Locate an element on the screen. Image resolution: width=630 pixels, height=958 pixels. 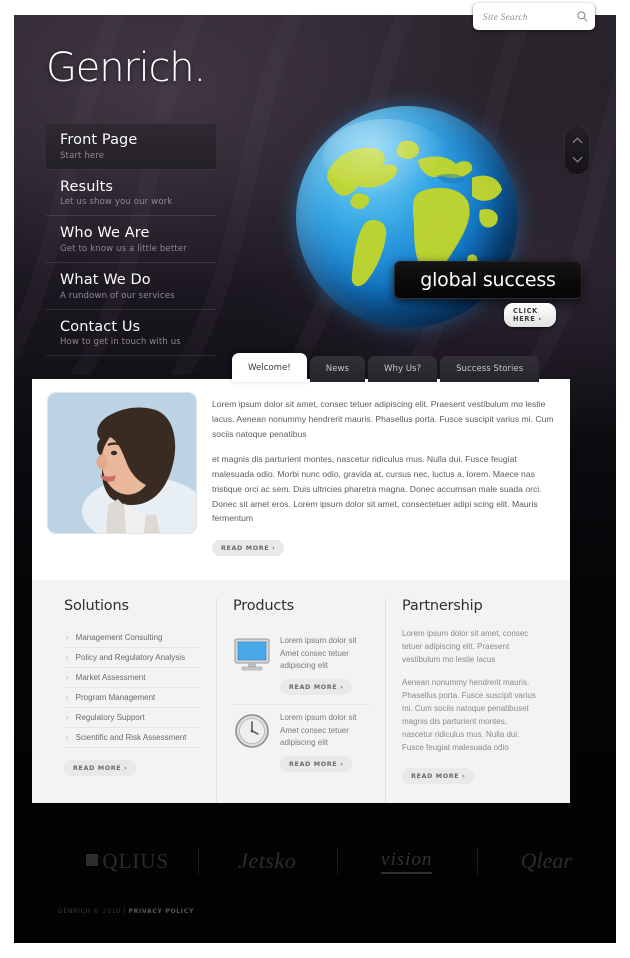
footer-copyright: GENRICH © 2010 | PRIVACY POLICY is located at coordinates (126, 911).